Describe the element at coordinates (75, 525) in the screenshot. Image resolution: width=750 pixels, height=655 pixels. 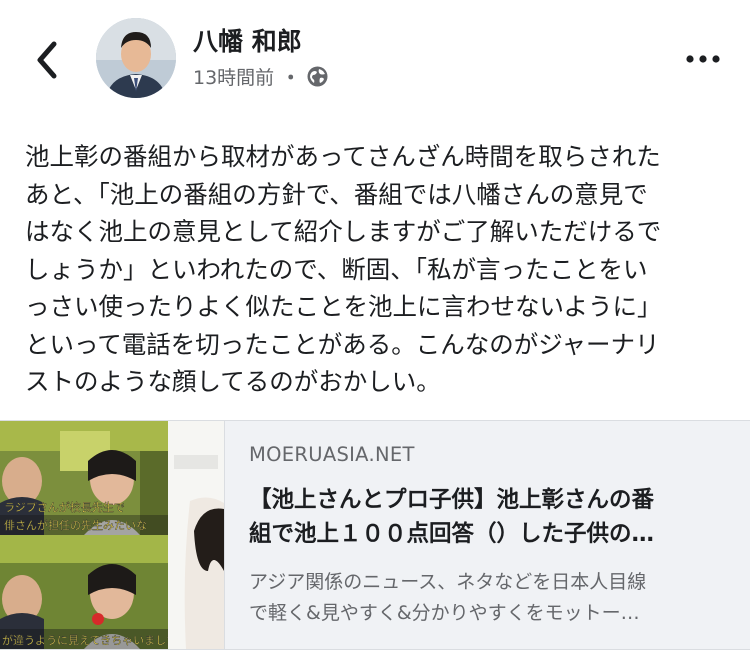
I see `svg-text: 俳さんが担任の先生みたいな` at that location.